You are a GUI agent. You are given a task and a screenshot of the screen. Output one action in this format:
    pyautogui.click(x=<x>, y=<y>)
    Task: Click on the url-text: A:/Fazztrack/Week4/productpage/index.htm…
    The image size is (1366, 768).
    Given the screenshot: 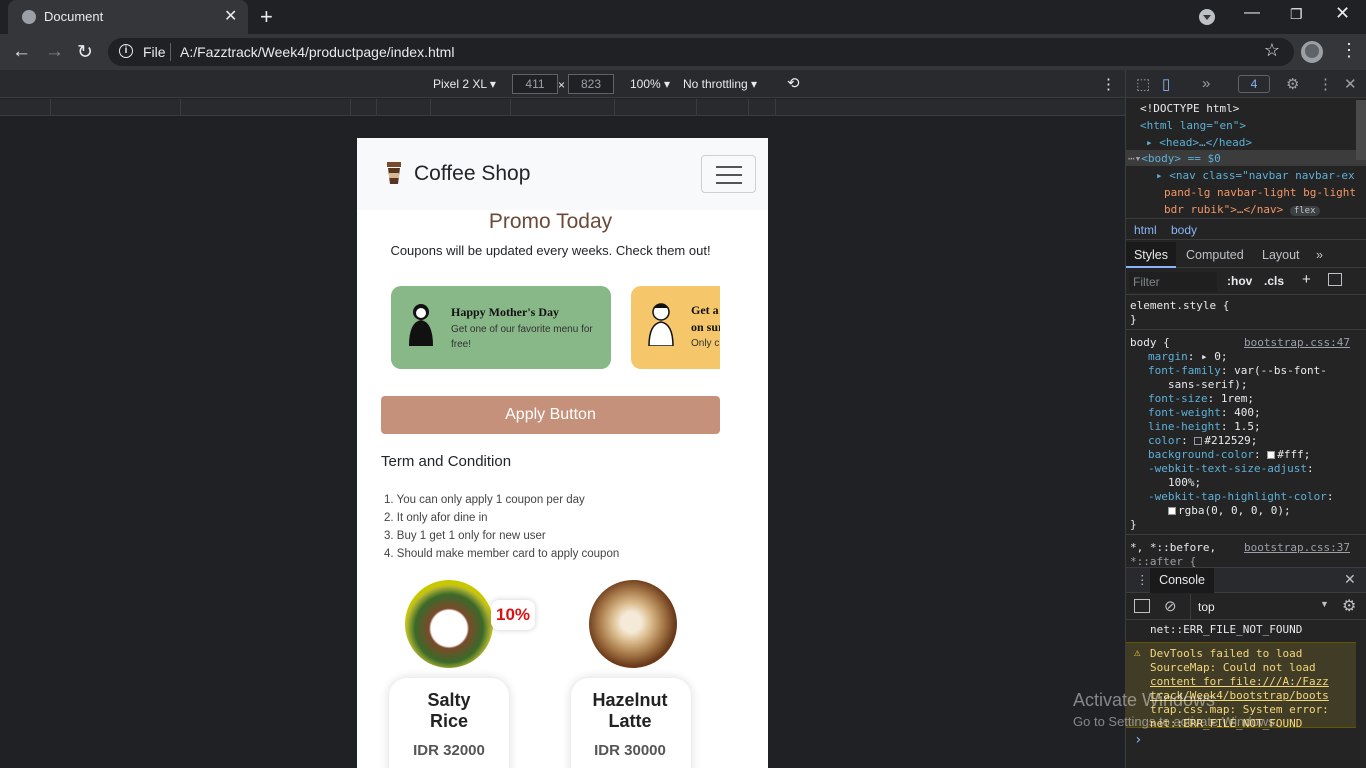 What is the action you would take?
    pyautogui.click(x=317, y=52)
    